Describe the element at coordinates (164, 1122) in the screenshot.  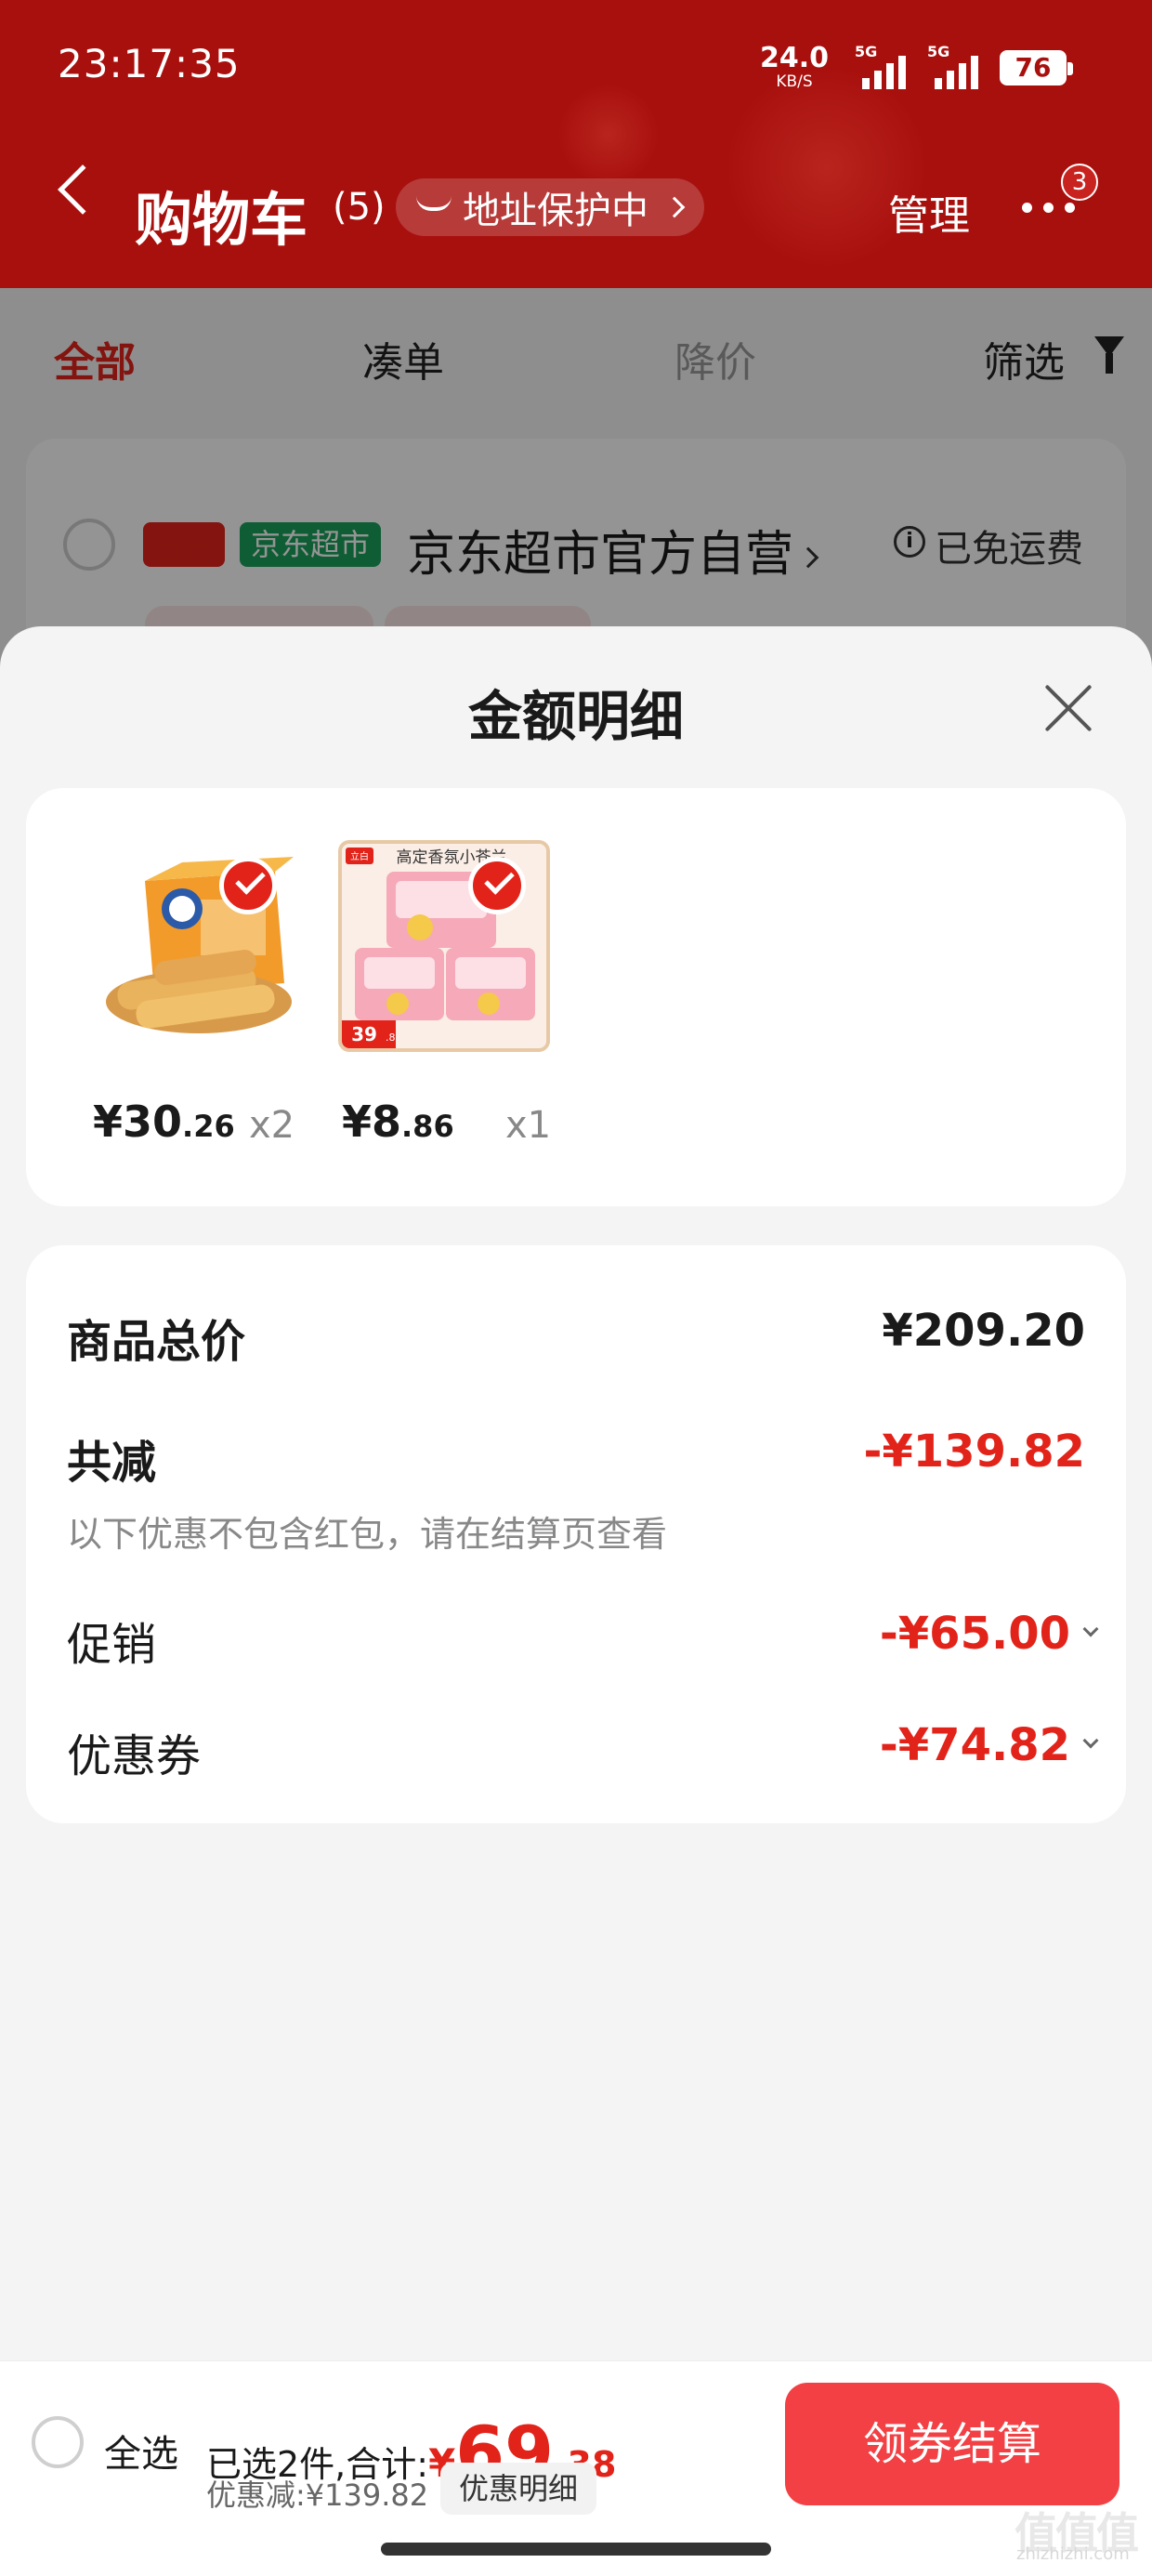
I see `item-1-price: ¥30.26` at that location.